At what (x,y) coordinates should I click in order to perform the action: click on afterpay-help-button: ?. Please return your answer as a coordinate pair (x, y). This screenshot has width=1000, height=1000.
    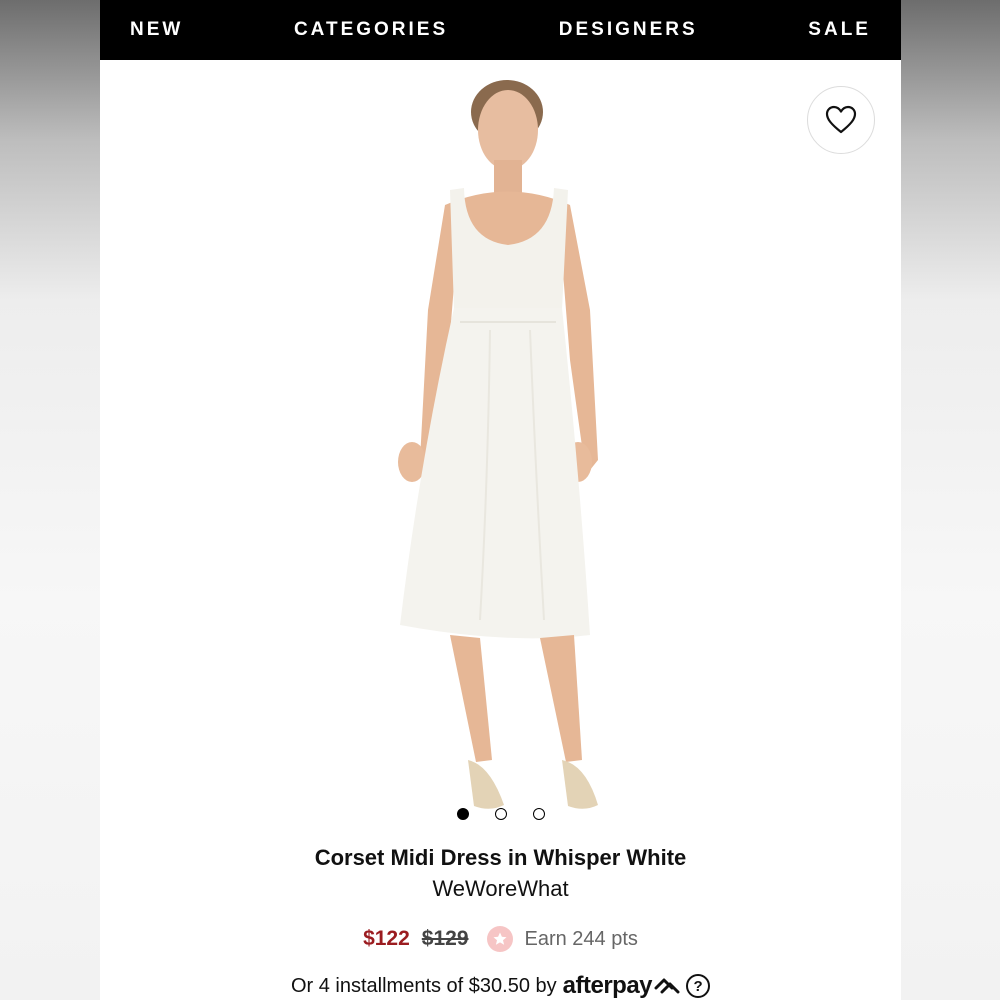
    Looking at the image, I should click on (698, 986).